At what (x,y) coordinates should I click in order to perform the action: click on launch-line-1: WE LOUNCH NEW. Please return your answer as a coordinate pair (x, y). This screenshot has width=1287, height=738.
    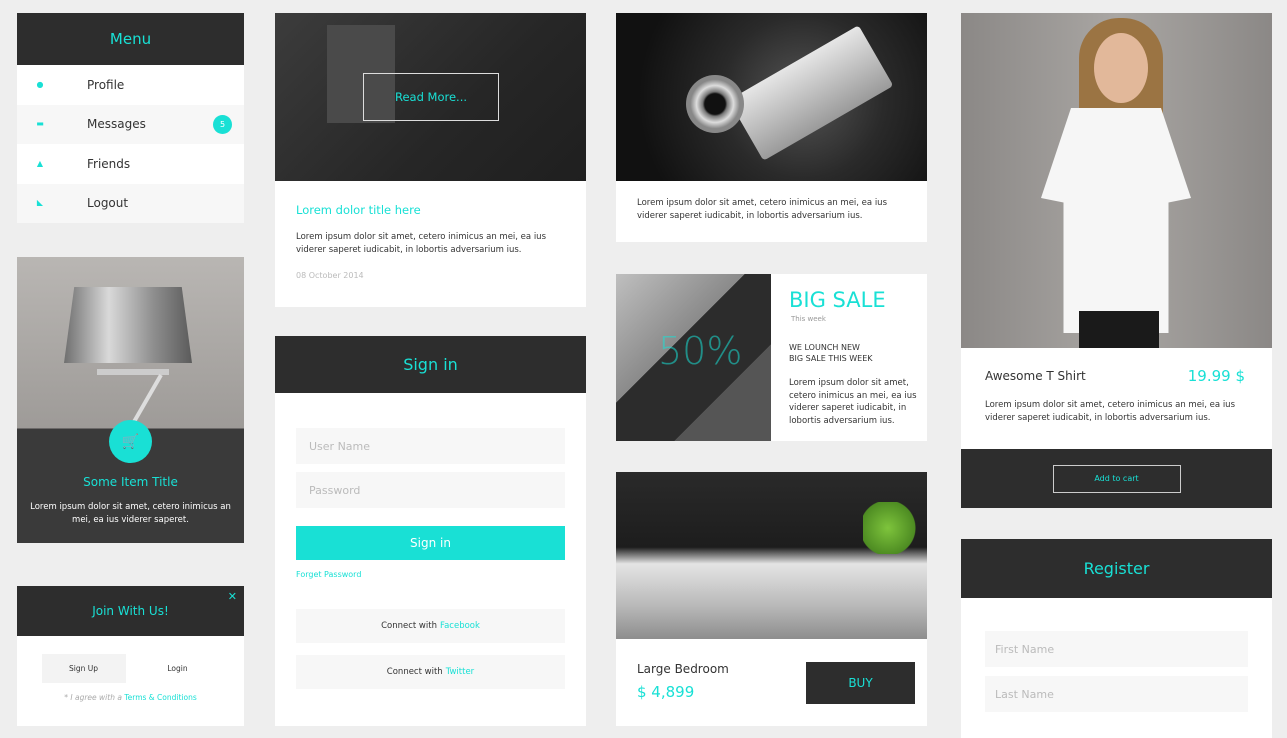
    Looking at the image, I should click on (824, 347).